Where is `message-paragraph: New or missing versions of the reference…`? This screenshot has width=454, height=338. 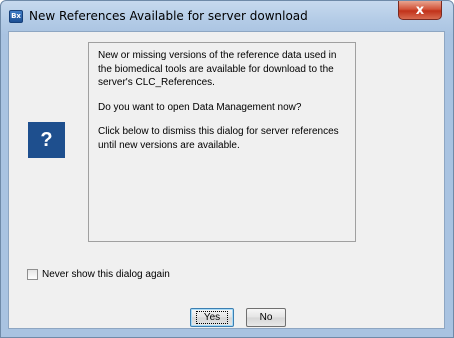 message-paragraph: New or missing versions of the reference… is located at coordinates (217, 69).